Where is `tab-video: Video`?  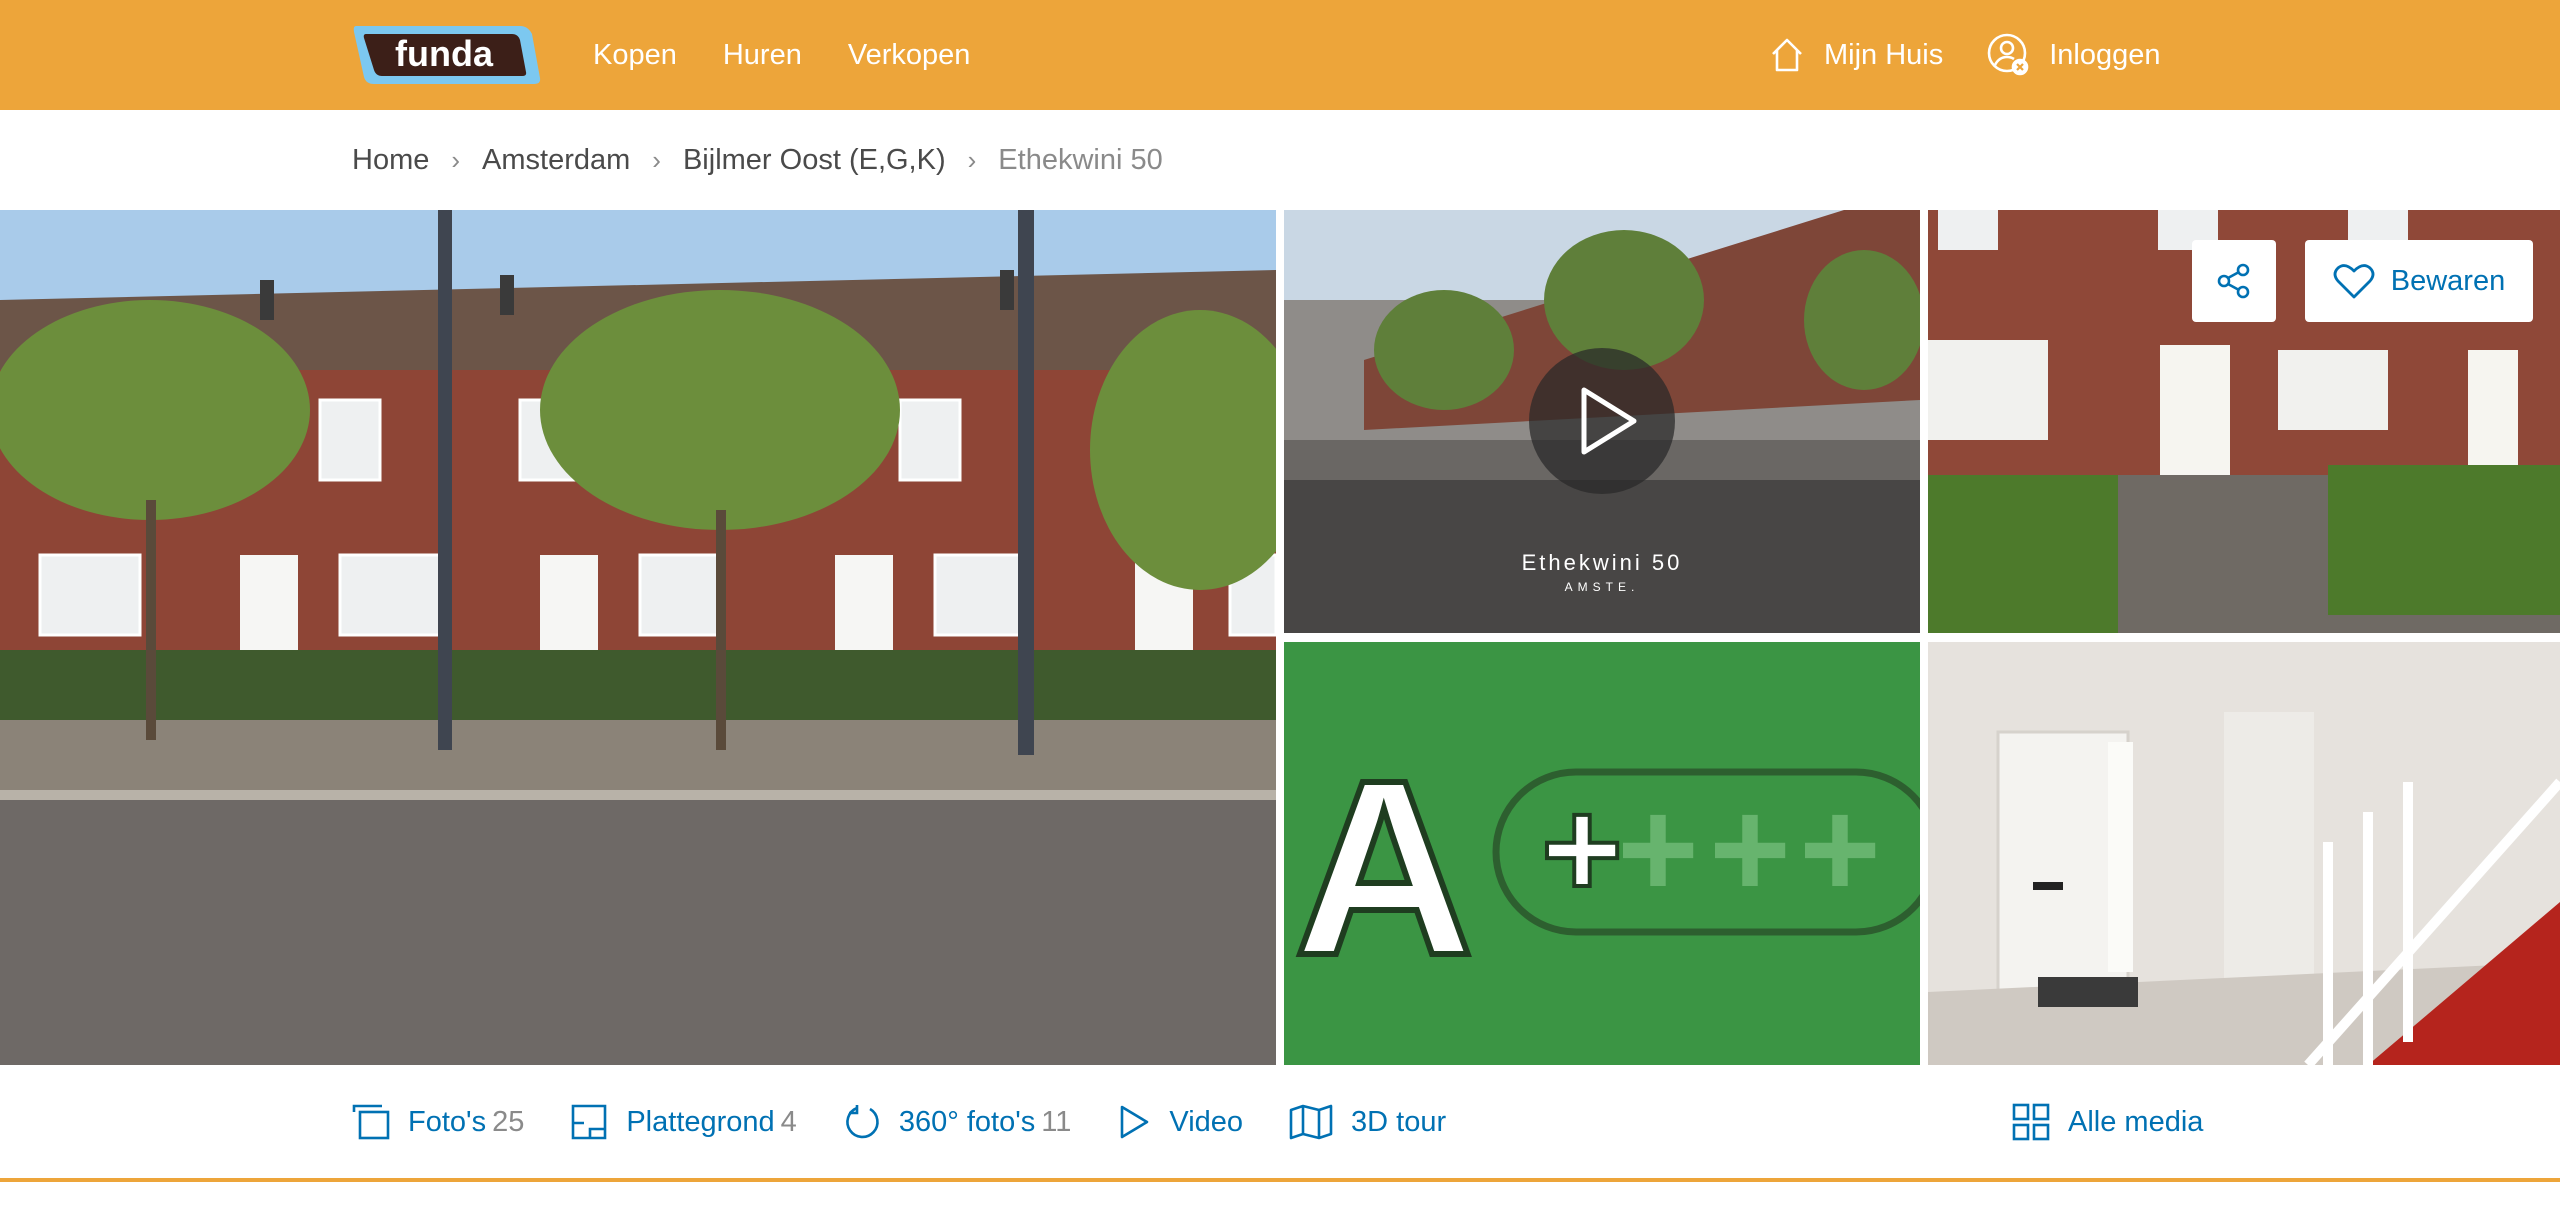
tab-video: Video is located at coordinates (1180, 1122).